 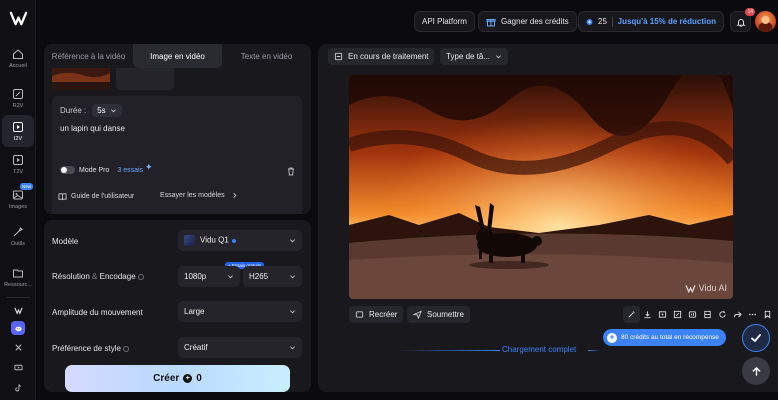 What do you see at coordinates (750, 12) in the screenshot?
I see `notification-count: 14` at bounding box center [750, 12].